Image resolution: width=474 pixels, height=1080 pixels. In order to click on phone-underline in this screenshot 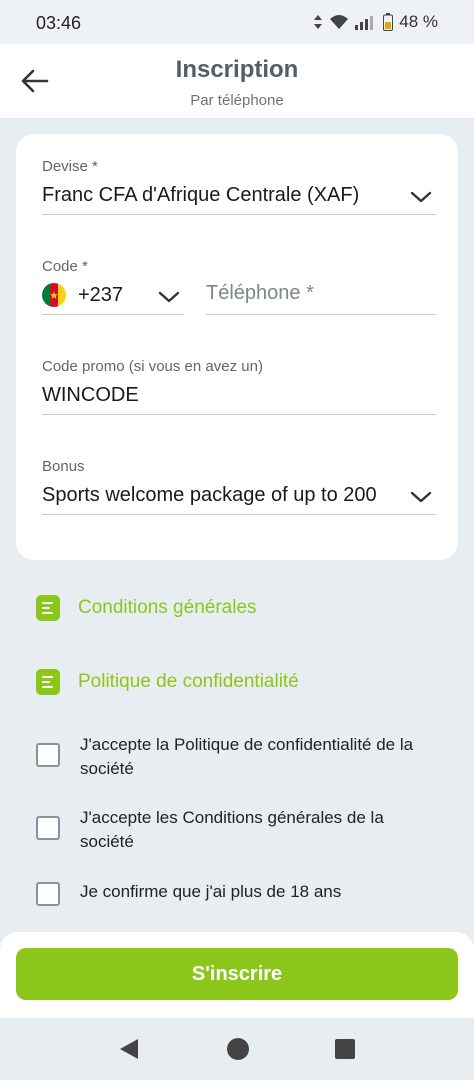, I will do `click(321, 314)`.